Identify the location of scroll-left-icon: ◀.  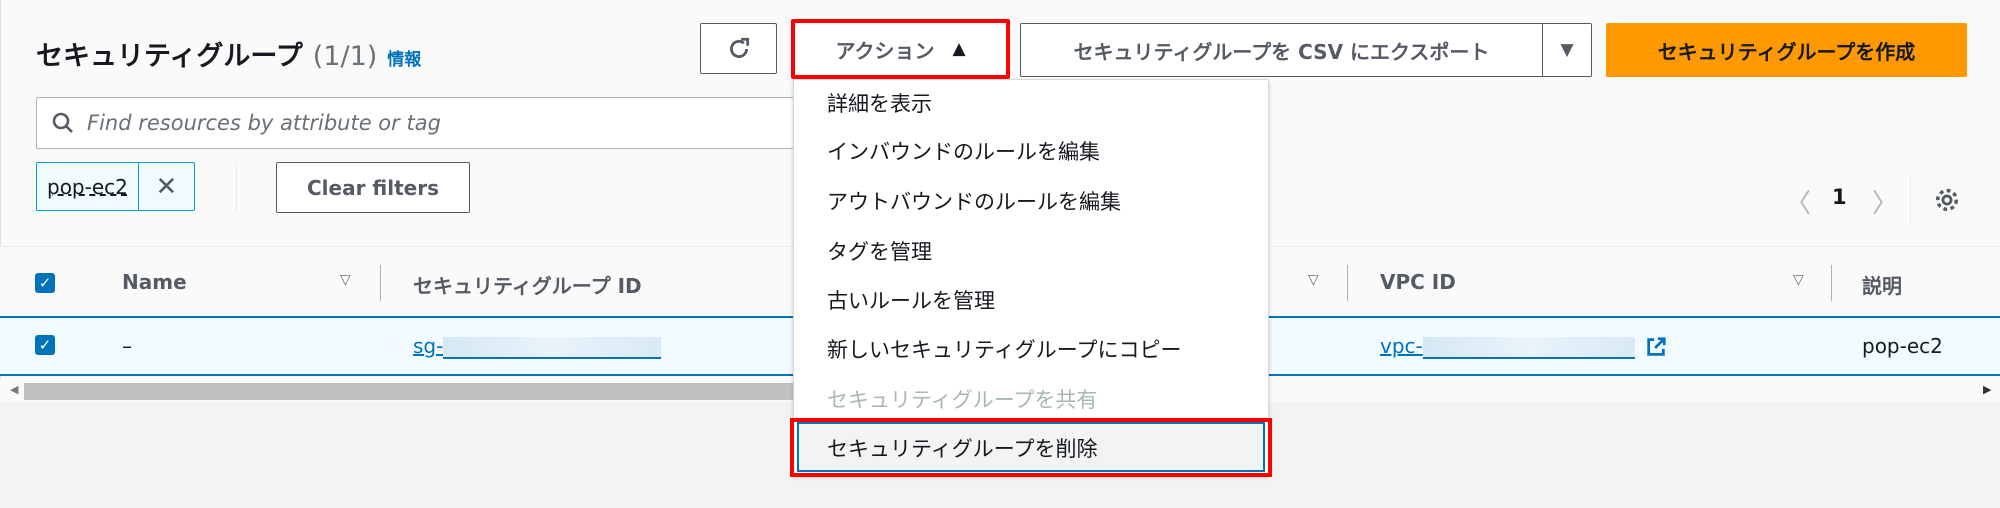
(14, 389).